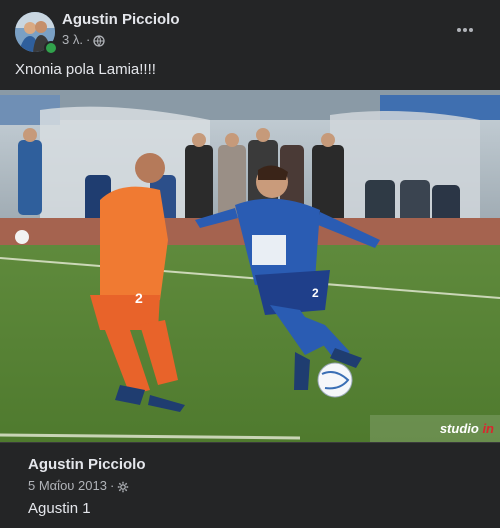  I want to click on author-name: Agustin Picciolo, so click(121, 19).